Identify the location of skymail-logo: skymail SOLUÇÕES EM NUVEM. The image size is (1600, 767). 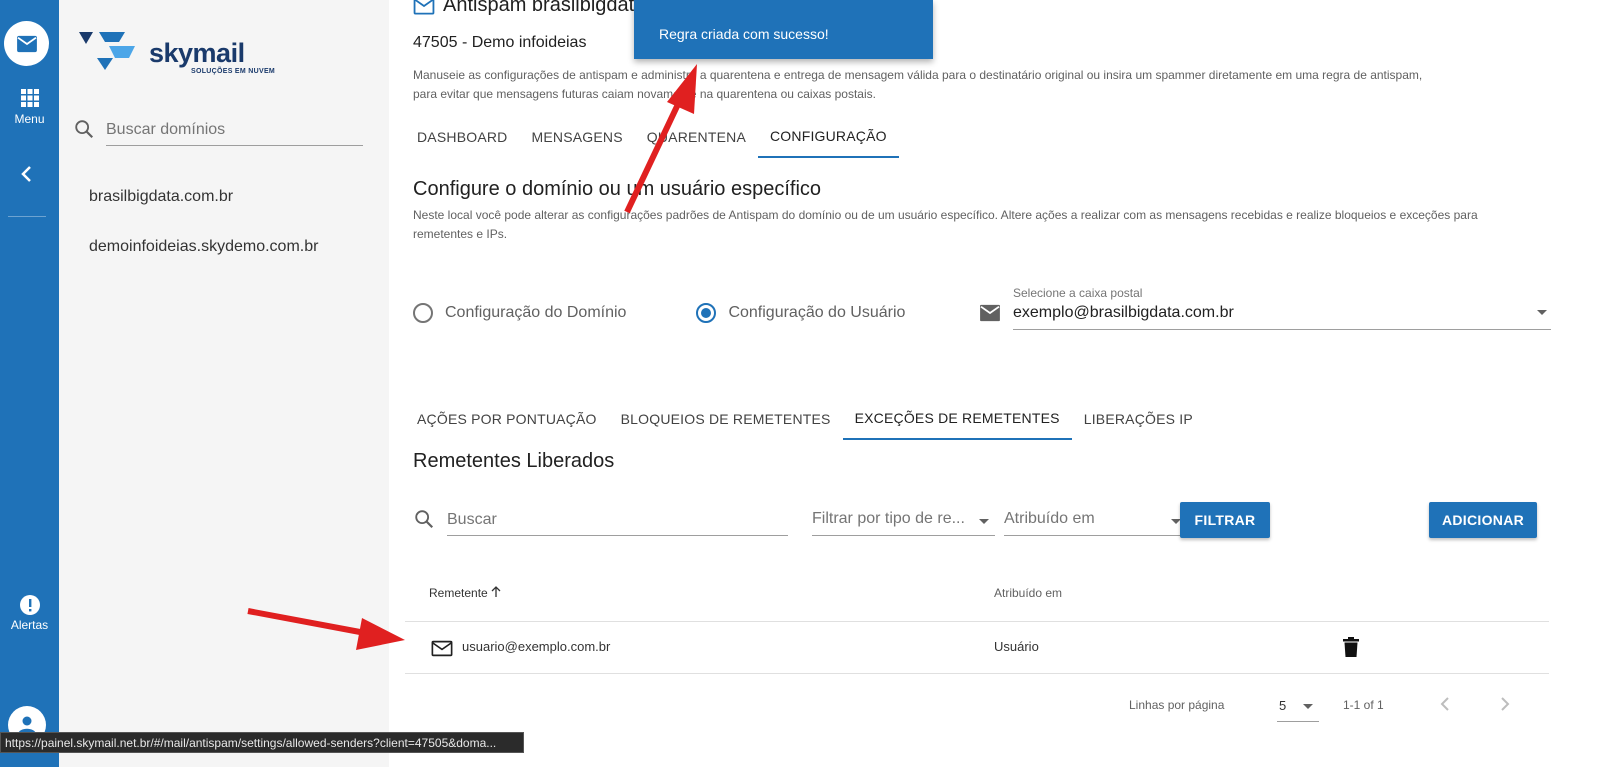
(184, 53).